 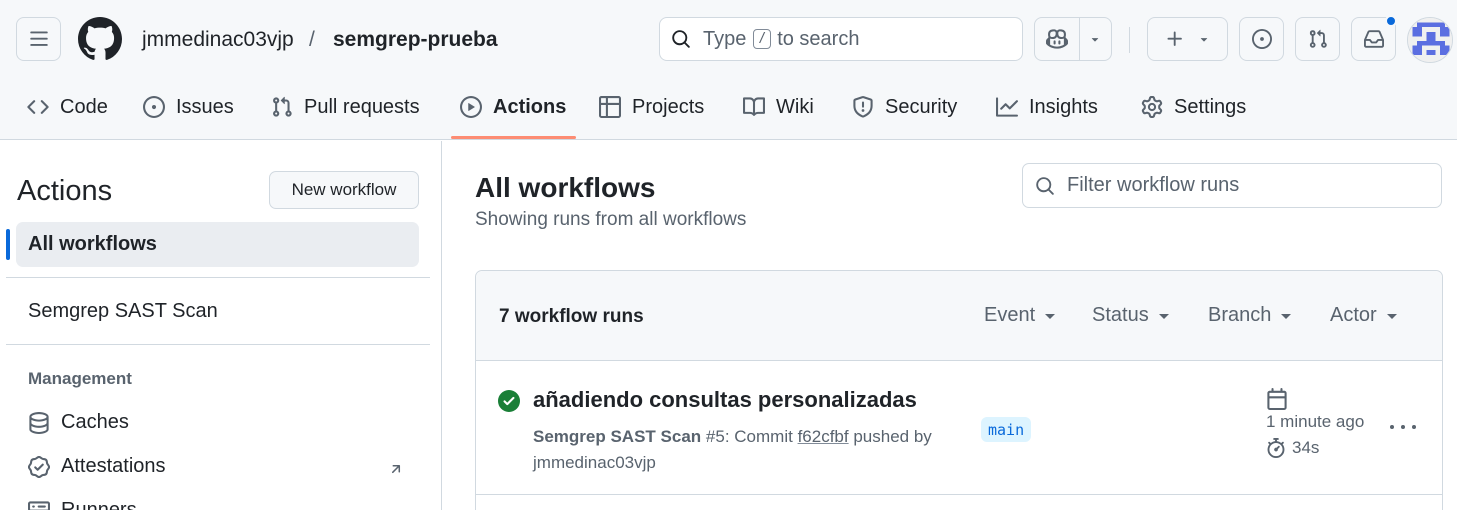 I want to click on header-divider, so click(x=1129, y=40).